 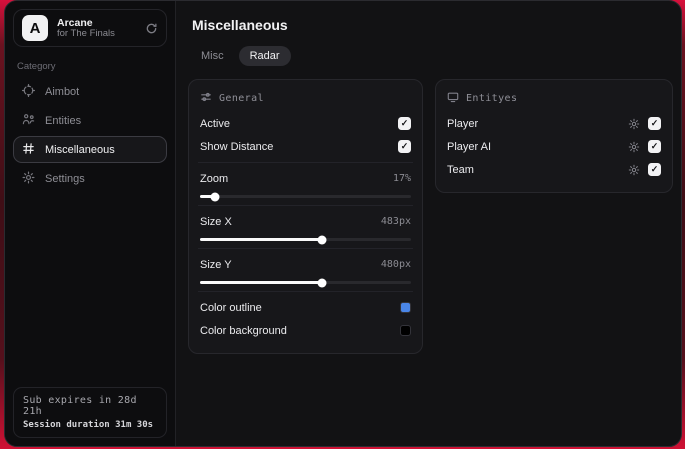 What do you see at coordinates (654, 123) in the screenshot?
I see `player-checkbox` at bounding box center [654, 123].